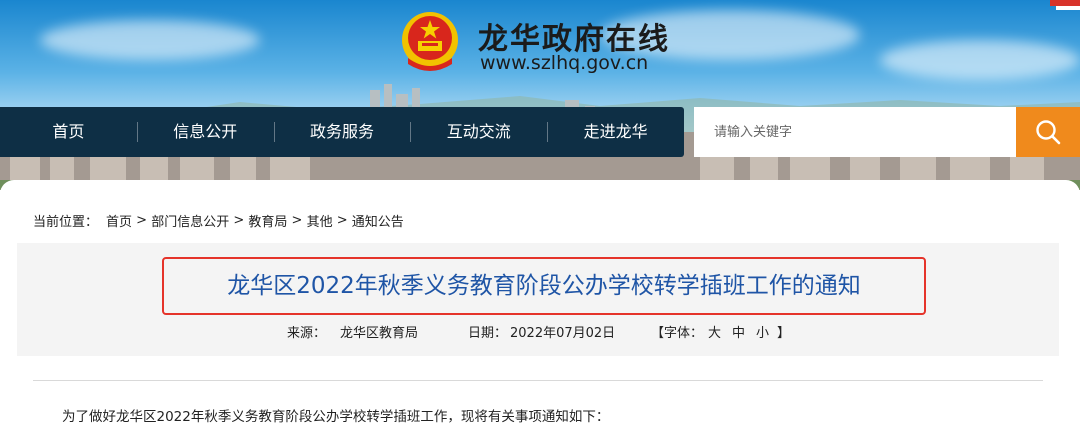  What do you see at coordinates (267, 220) in the screenshot?
I see `breadcrumb-item-education-bureau: 教育局` at bounding box center [267, 220].